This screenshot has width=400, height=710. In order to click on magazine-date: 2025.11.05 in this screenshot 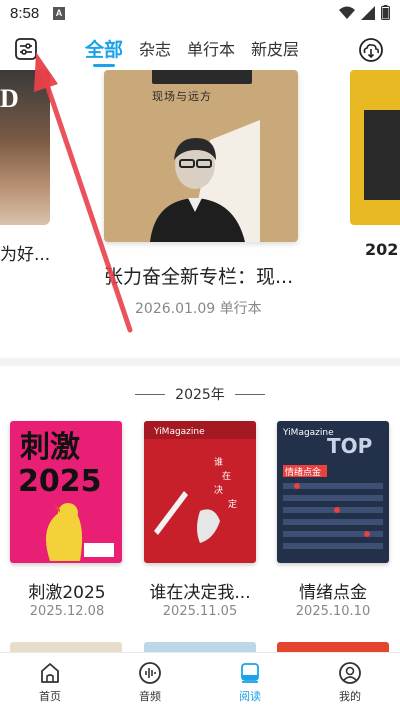, I will do `click(200, 611)`.